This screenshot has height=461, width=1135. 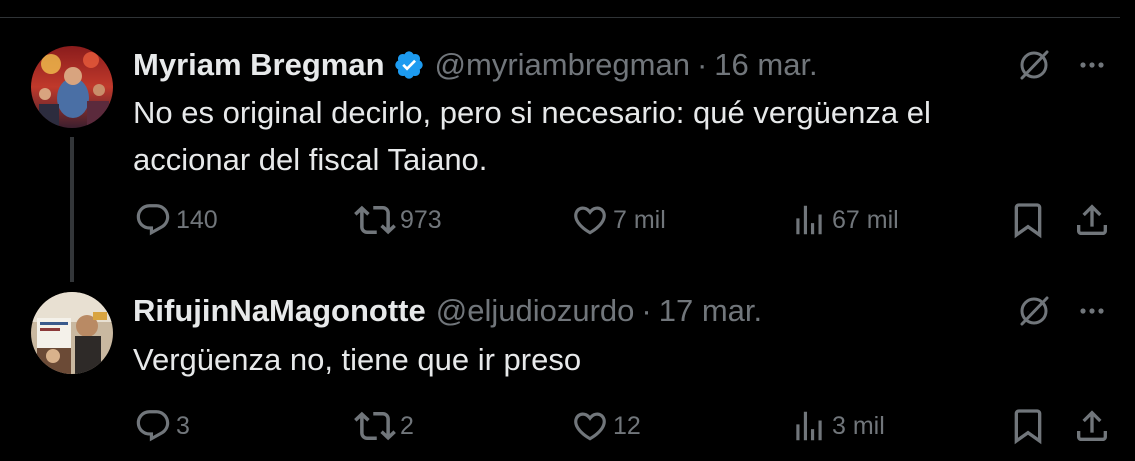 What do you see at coordinates (279, 311) in the screenshot?
I see `display-name: RifujinNaMagonotte` at bounding box center [279, 311].